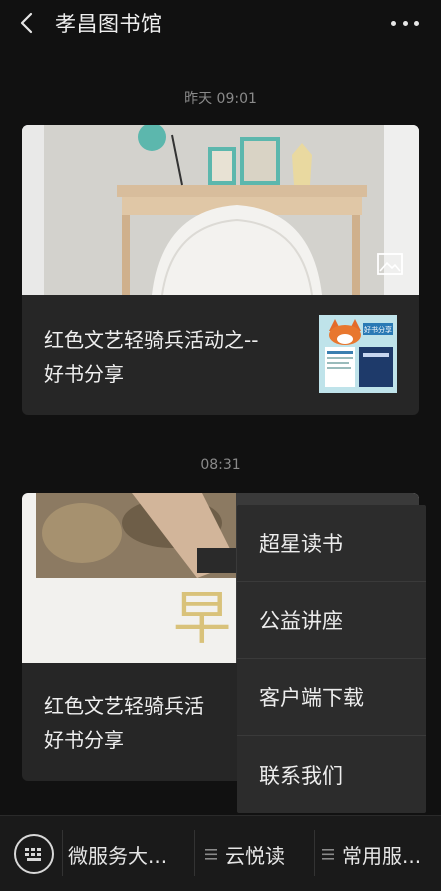  I want to click on message-timestamp: 昨天 09:01, so click(220, 99).